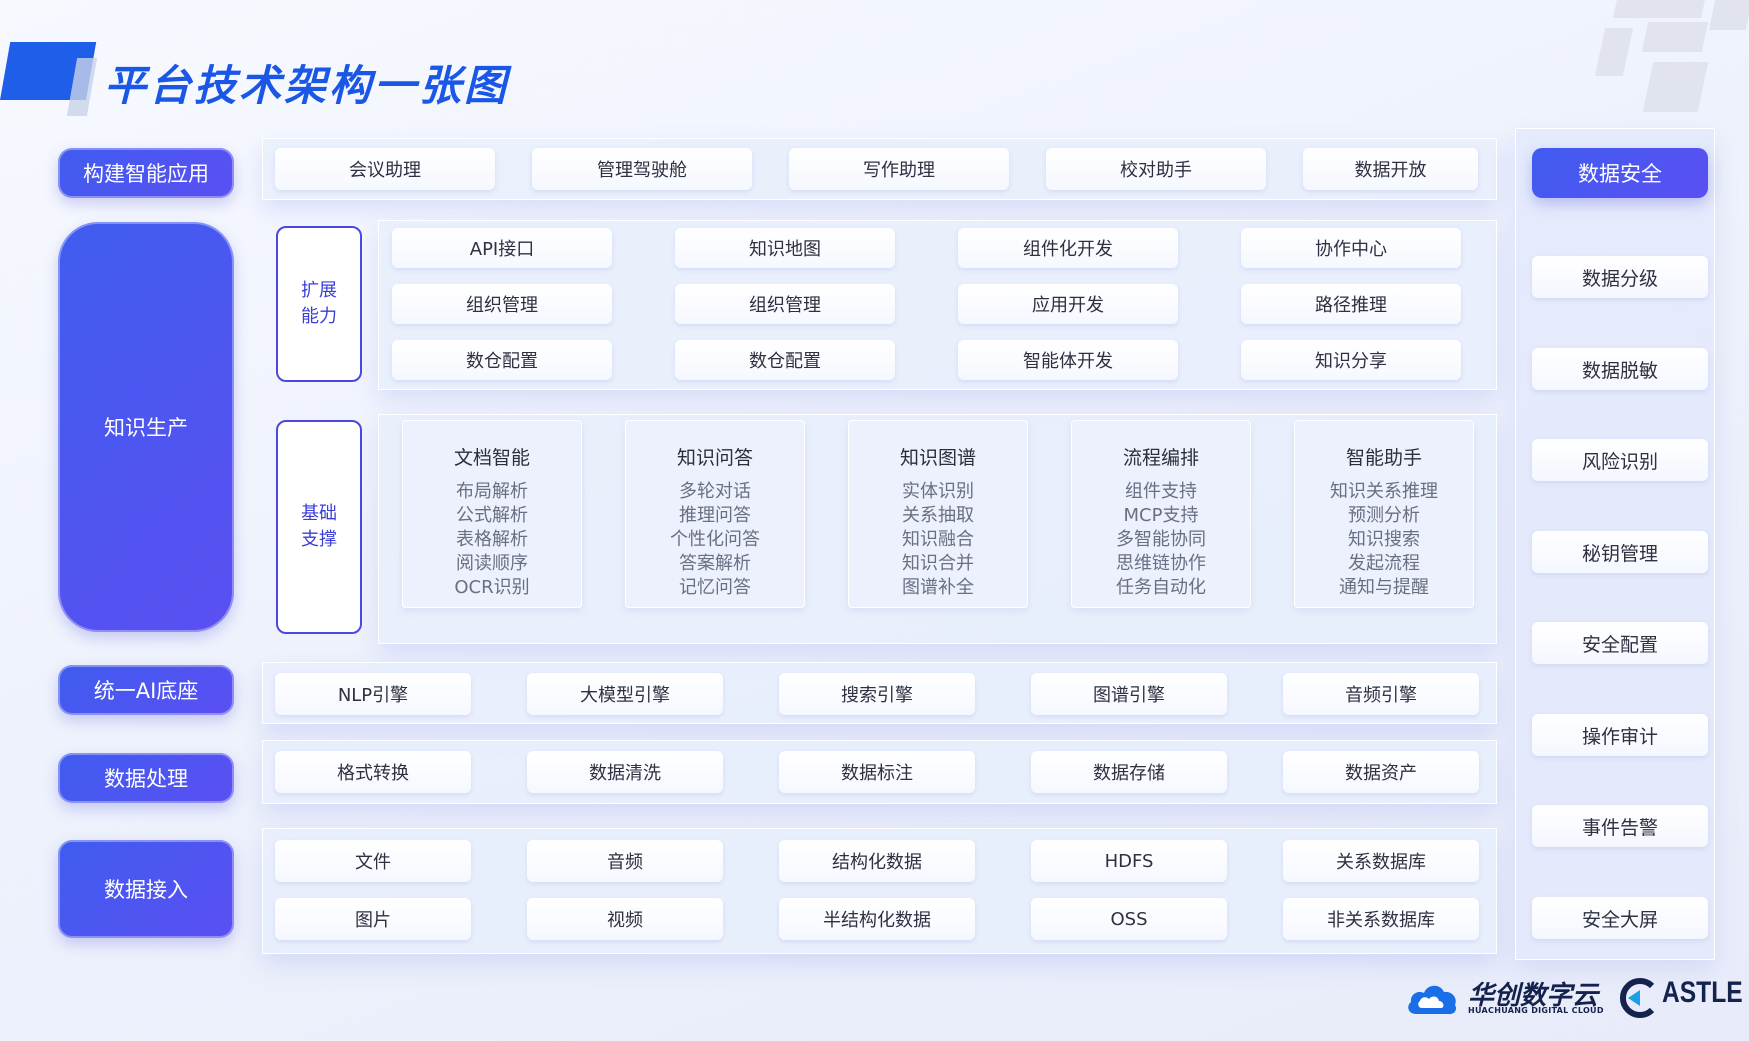  Describe the element at coordinates (319, 304) in the screenshot. I see `tag-extend: 扩展 能力` at that location.